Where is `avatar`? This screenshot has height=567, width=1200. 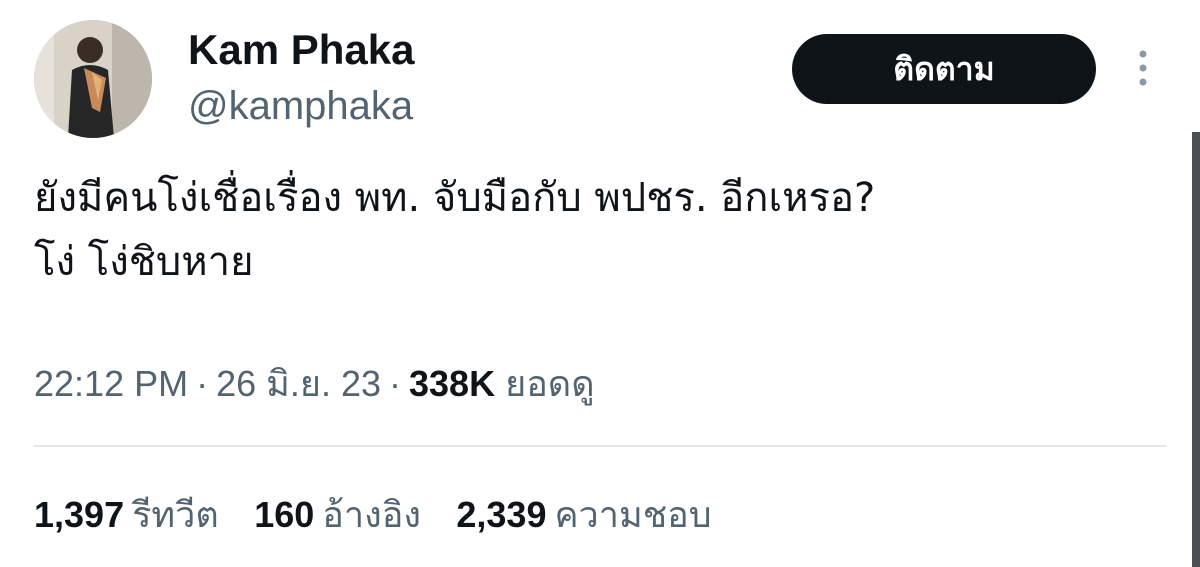 avatar is located at coordinates (93, 79).